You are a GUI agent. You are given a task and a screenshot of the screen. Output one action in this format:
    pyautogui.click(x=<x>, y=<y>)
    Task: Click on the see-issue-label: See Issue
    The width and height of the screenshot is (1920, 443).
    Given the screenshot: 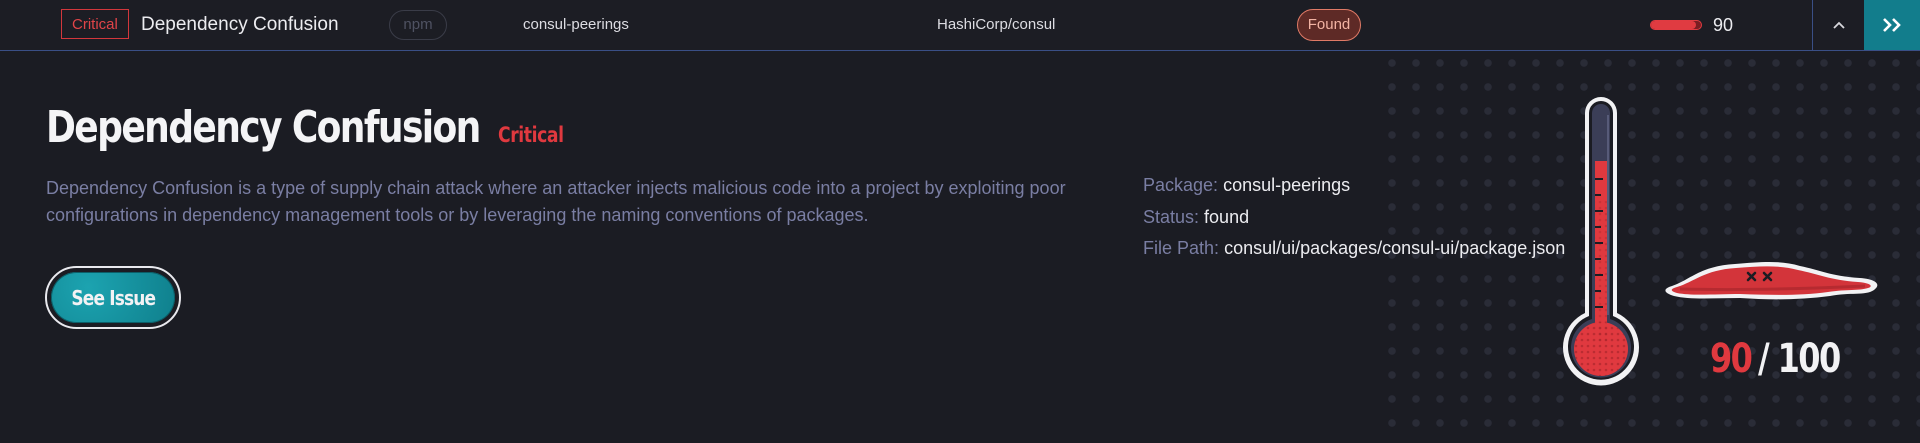 What is the action you would take?
    pyautogui.click(x=113, y=297)
    